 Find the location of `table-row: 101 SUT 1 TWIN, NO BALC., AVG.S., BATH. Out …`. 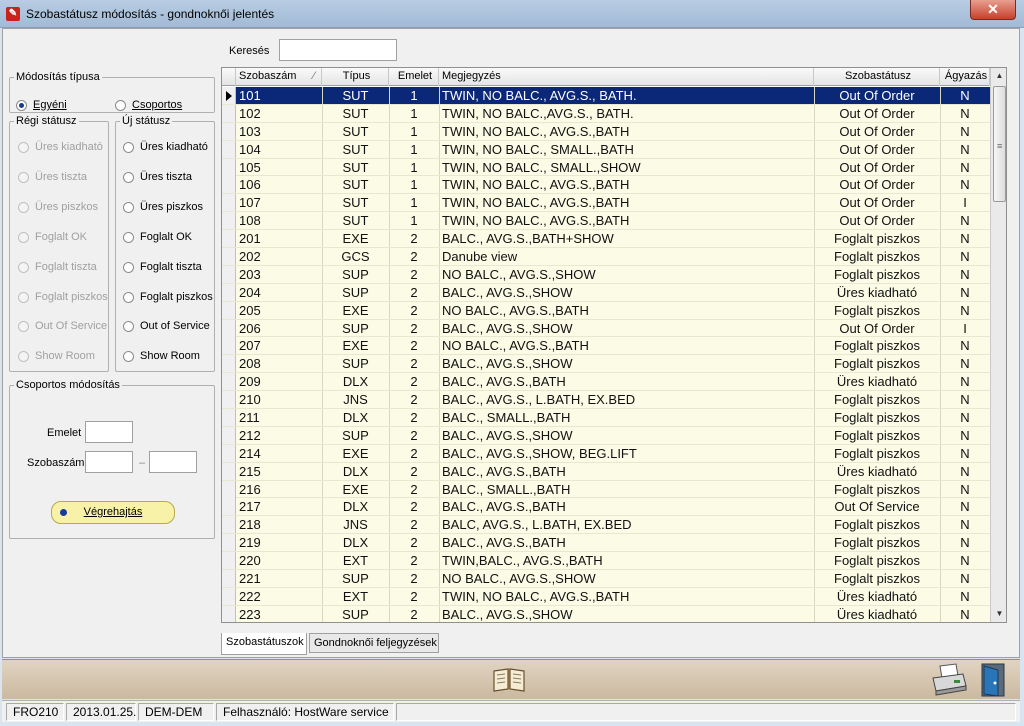

table-row: 101 SUT 1 TWIN, NO BALC., AVG.S., BATH. Out … is located at coordinates (606, 96).